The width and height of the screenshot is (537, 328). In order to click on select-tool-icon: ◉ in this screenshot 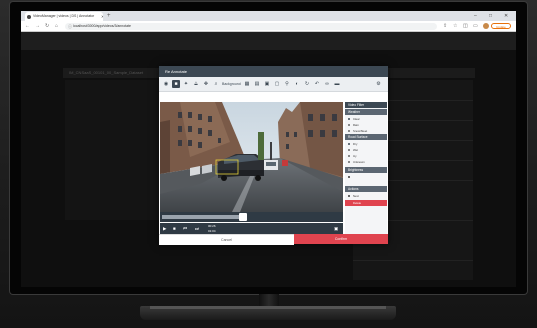, I will do `click(166, 84)`.